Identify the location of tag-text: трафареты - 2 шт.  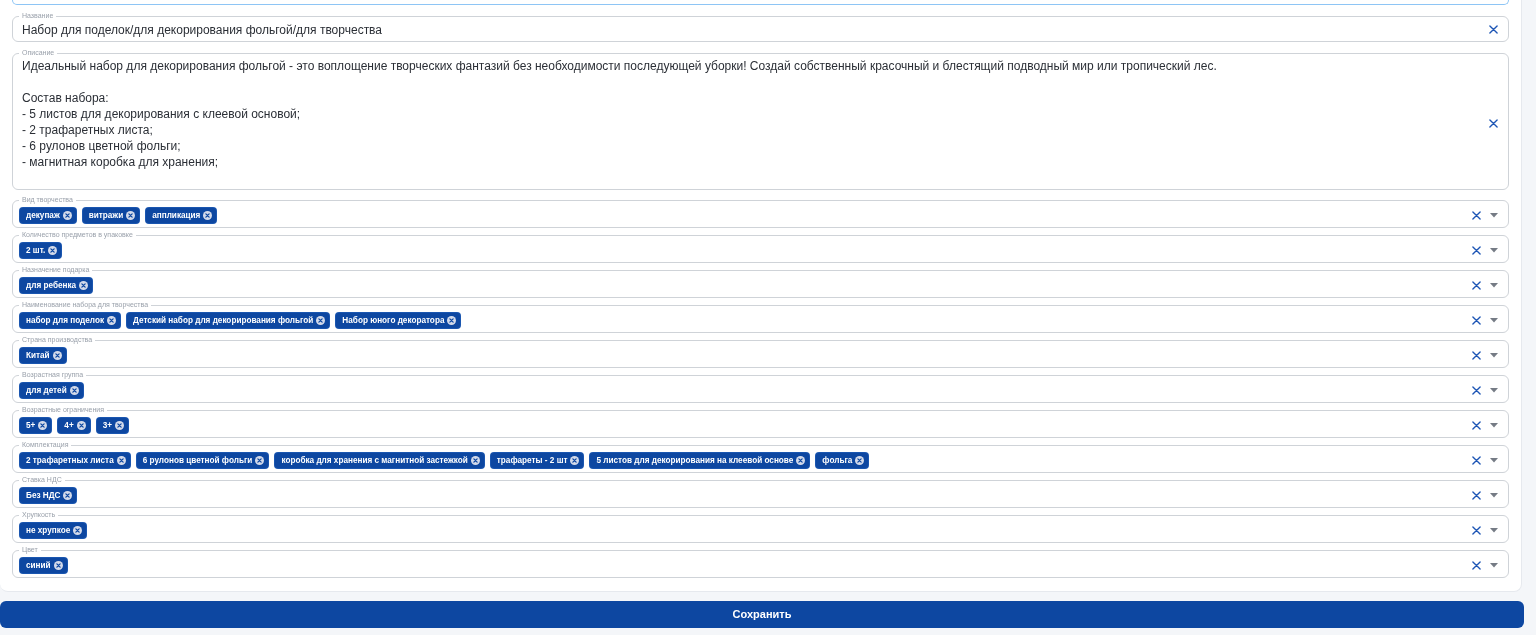
(532, 460).